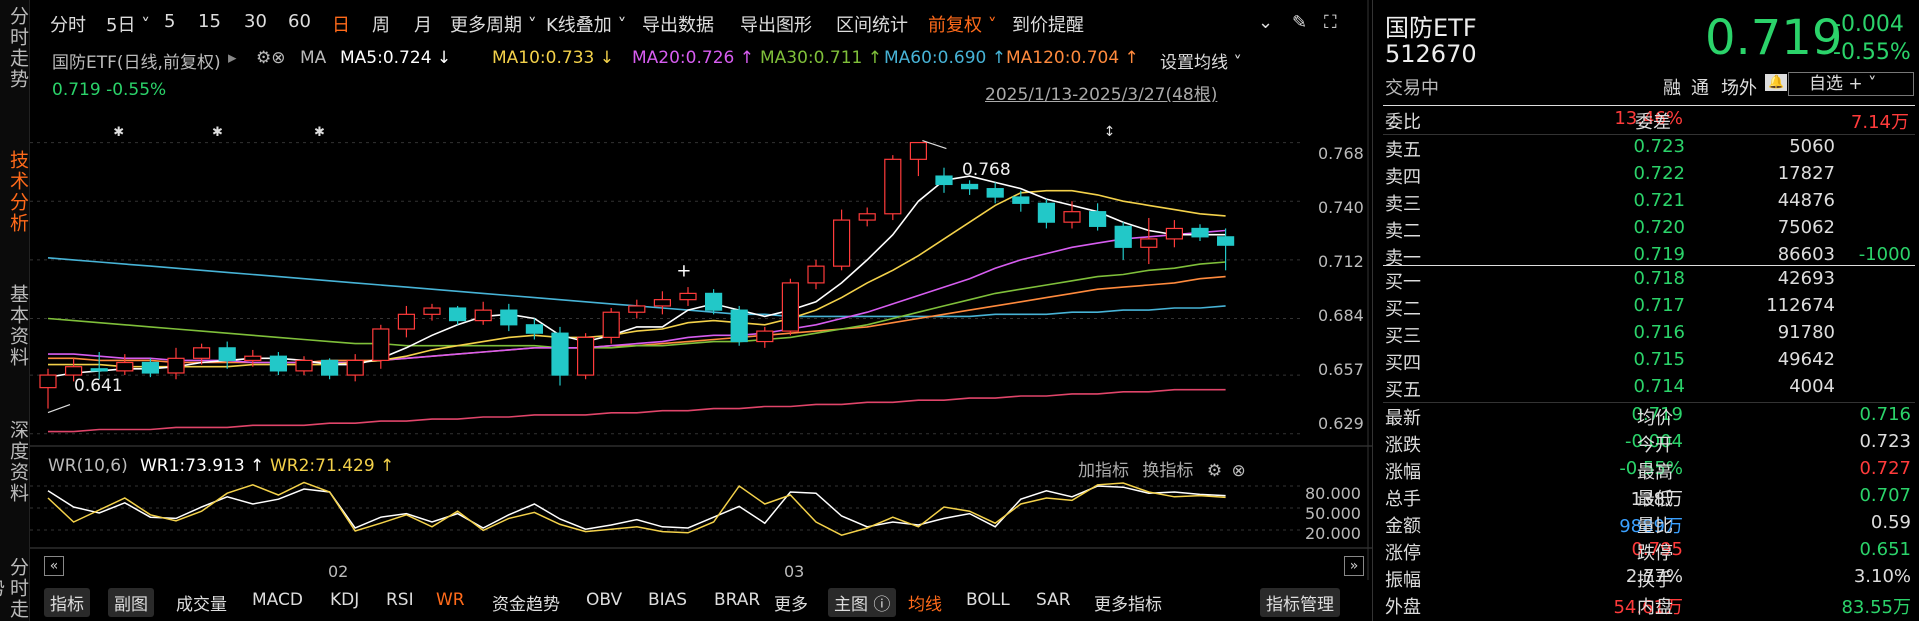  I want to click on bid-price: 0.718, so click(1659, 278).